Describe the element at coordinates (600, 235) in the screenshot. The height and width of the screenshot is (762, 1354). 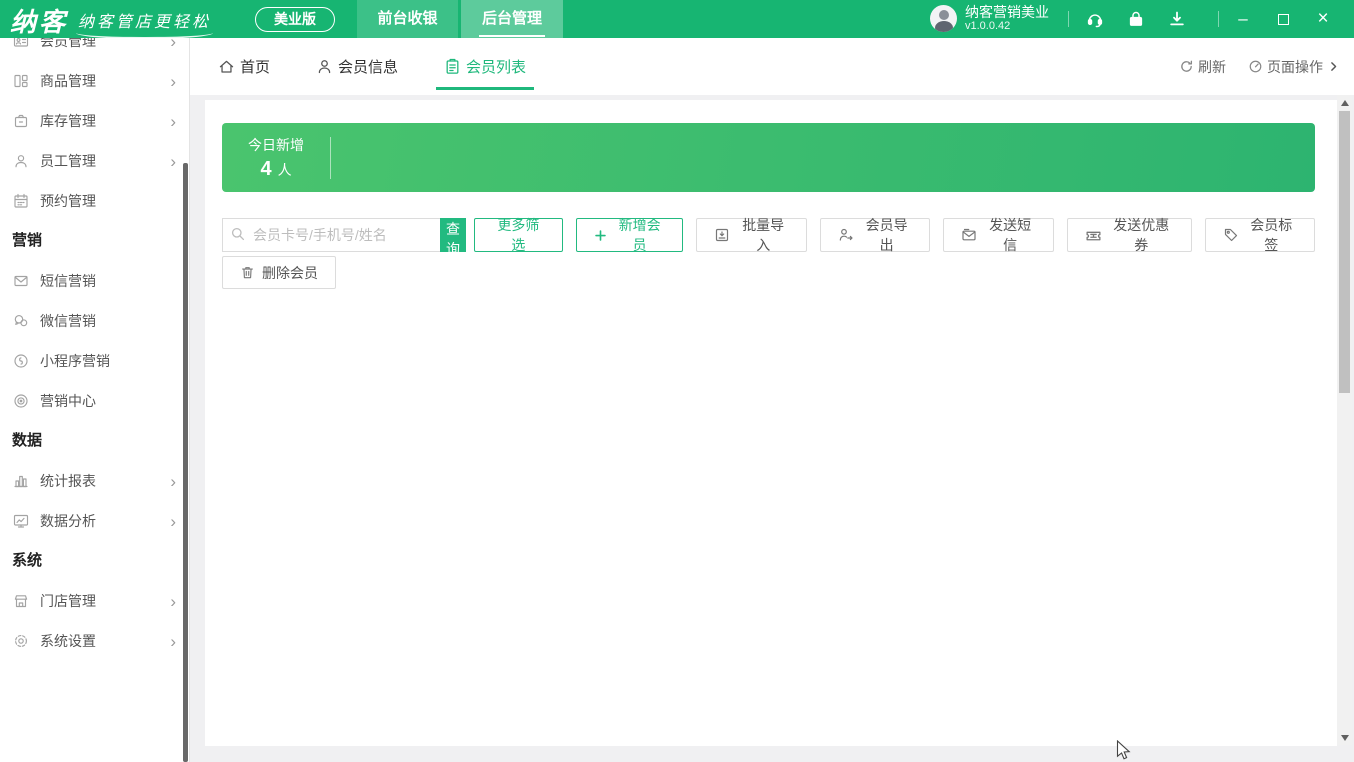
I see `plus-icon` at that location.